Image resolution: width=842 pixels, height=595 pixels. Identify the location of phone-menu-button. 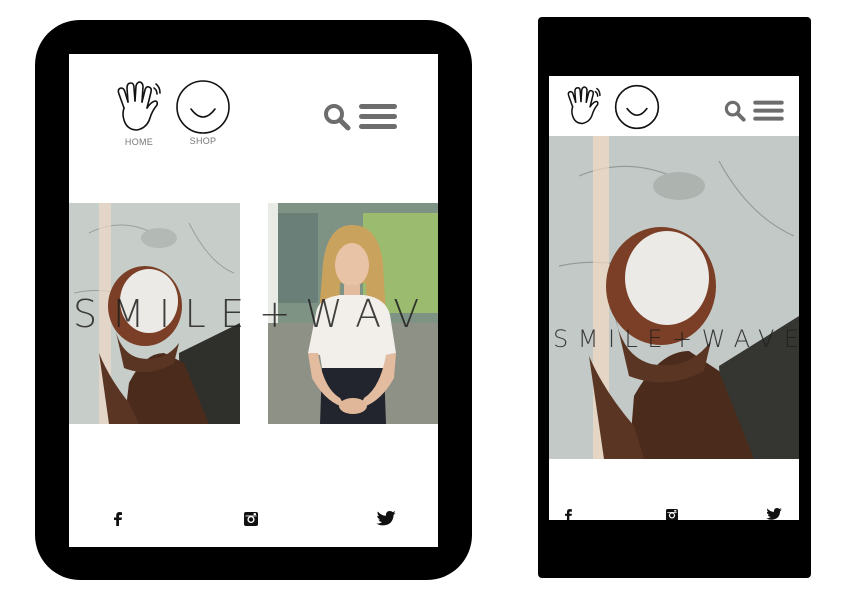
(768, 113).